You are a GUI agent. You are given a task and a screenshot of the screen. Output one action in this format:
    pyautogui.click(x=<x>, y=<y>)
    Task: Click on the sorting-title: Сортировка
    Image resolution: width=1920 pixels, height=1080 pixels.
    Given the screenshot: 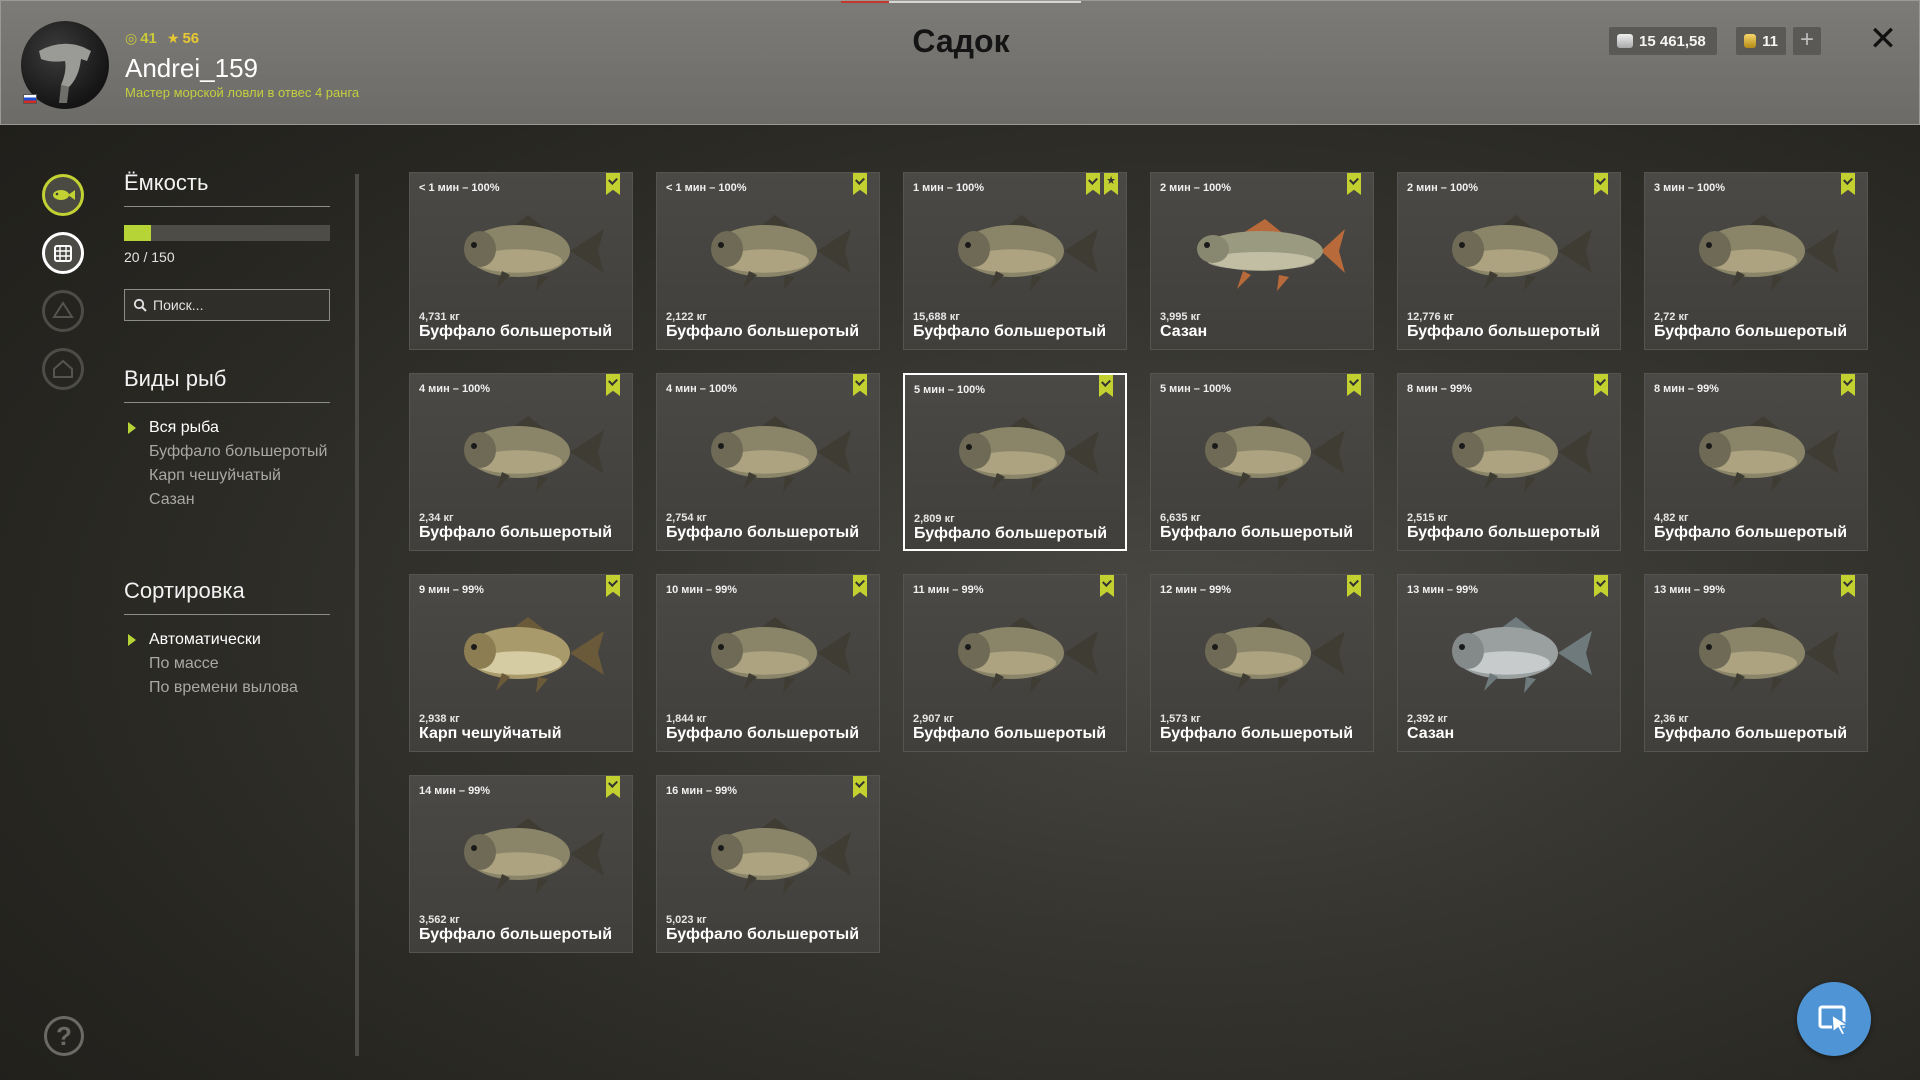 What is the action you would take?
    pyautogui.click(x=227, y=596)
    